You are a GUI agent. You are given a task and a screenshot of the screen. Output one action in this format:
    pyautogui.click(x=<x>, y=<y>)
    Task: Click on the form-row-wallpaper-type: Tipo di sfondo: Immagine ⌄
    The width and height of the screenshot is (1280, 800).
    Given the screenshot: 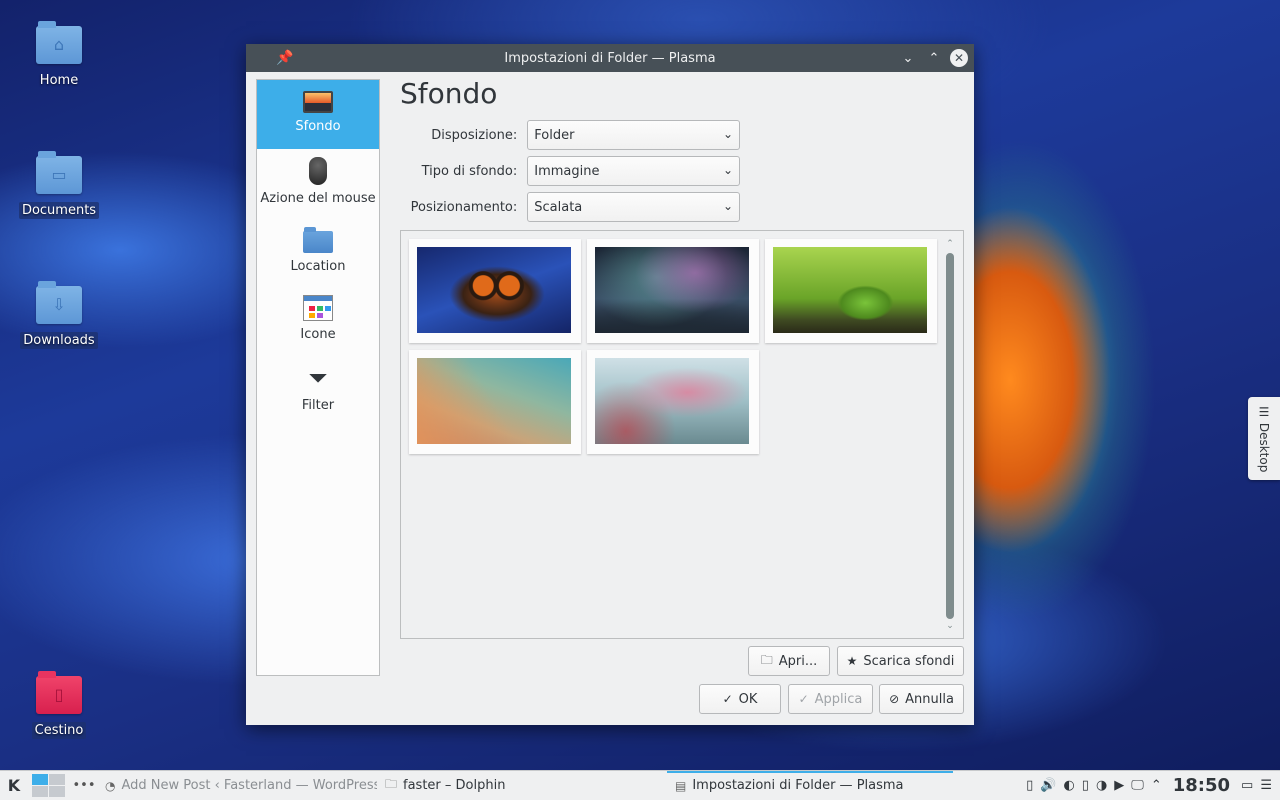 What is the action you would take?
    pyautogui.click(x=570, y=171)
    